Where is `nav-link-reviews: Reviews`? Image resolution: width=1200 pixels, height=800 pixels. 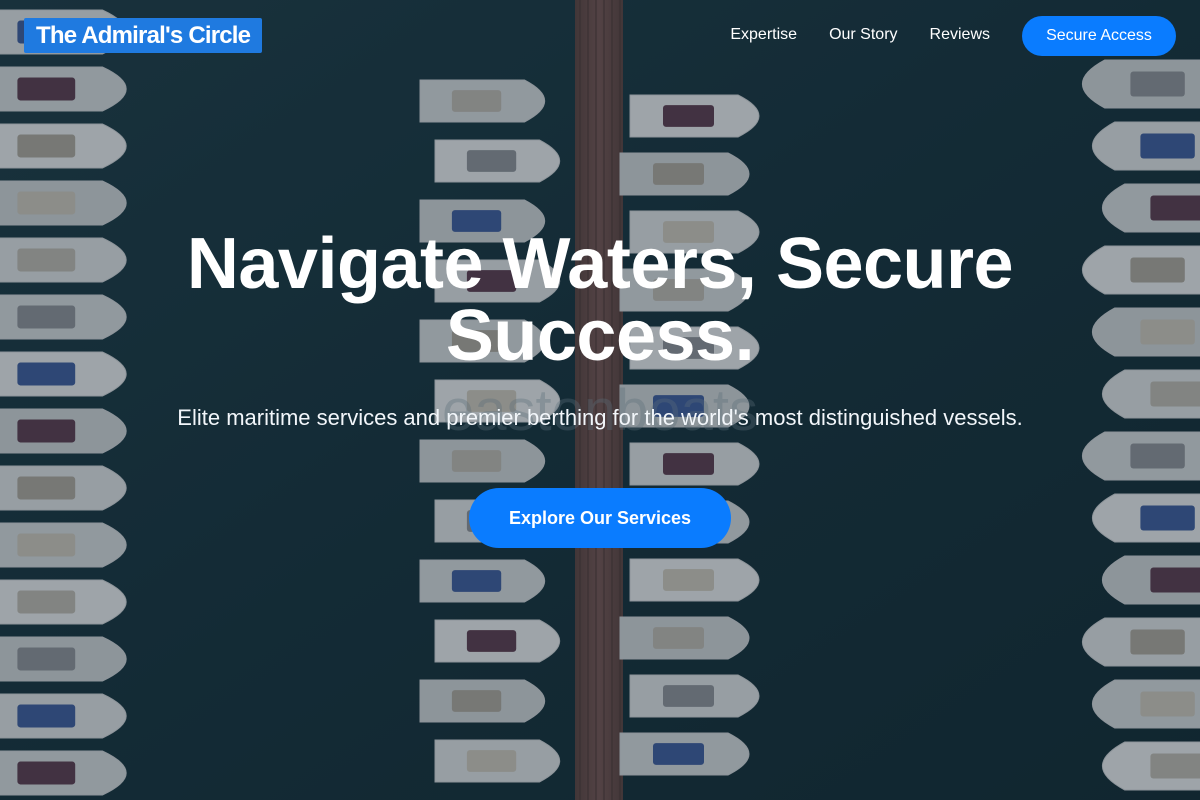
nav-link-reviews: Reviews is located at coordinates (960, 35).